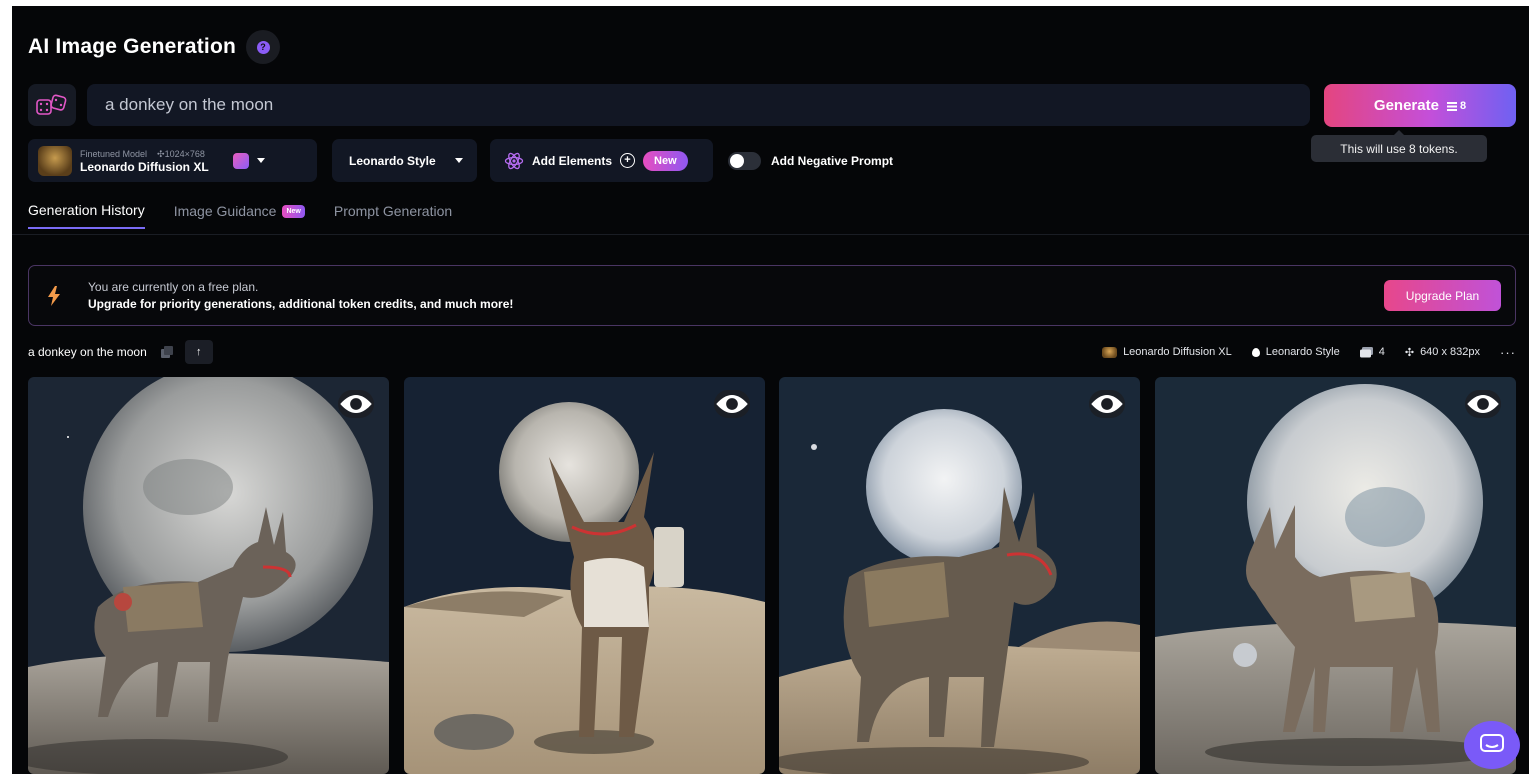 This screenshot has height=774, width=1539. I want to click on add-elements-button: Add Elements + New, so click(601, 160).